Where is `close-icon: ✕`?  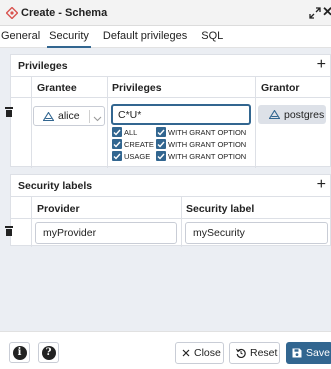 close-icon: ✕ is located at coordinates (326, 12).